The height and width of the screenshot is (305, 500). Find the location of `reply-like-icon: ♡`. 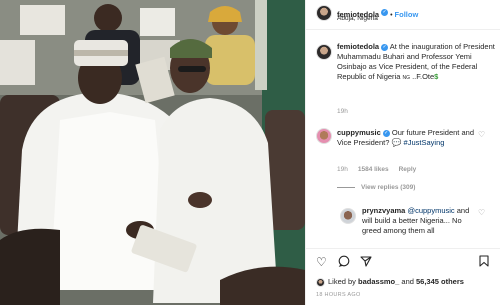

reply-like-icon: ♡ is located at coordinates (481, 212).